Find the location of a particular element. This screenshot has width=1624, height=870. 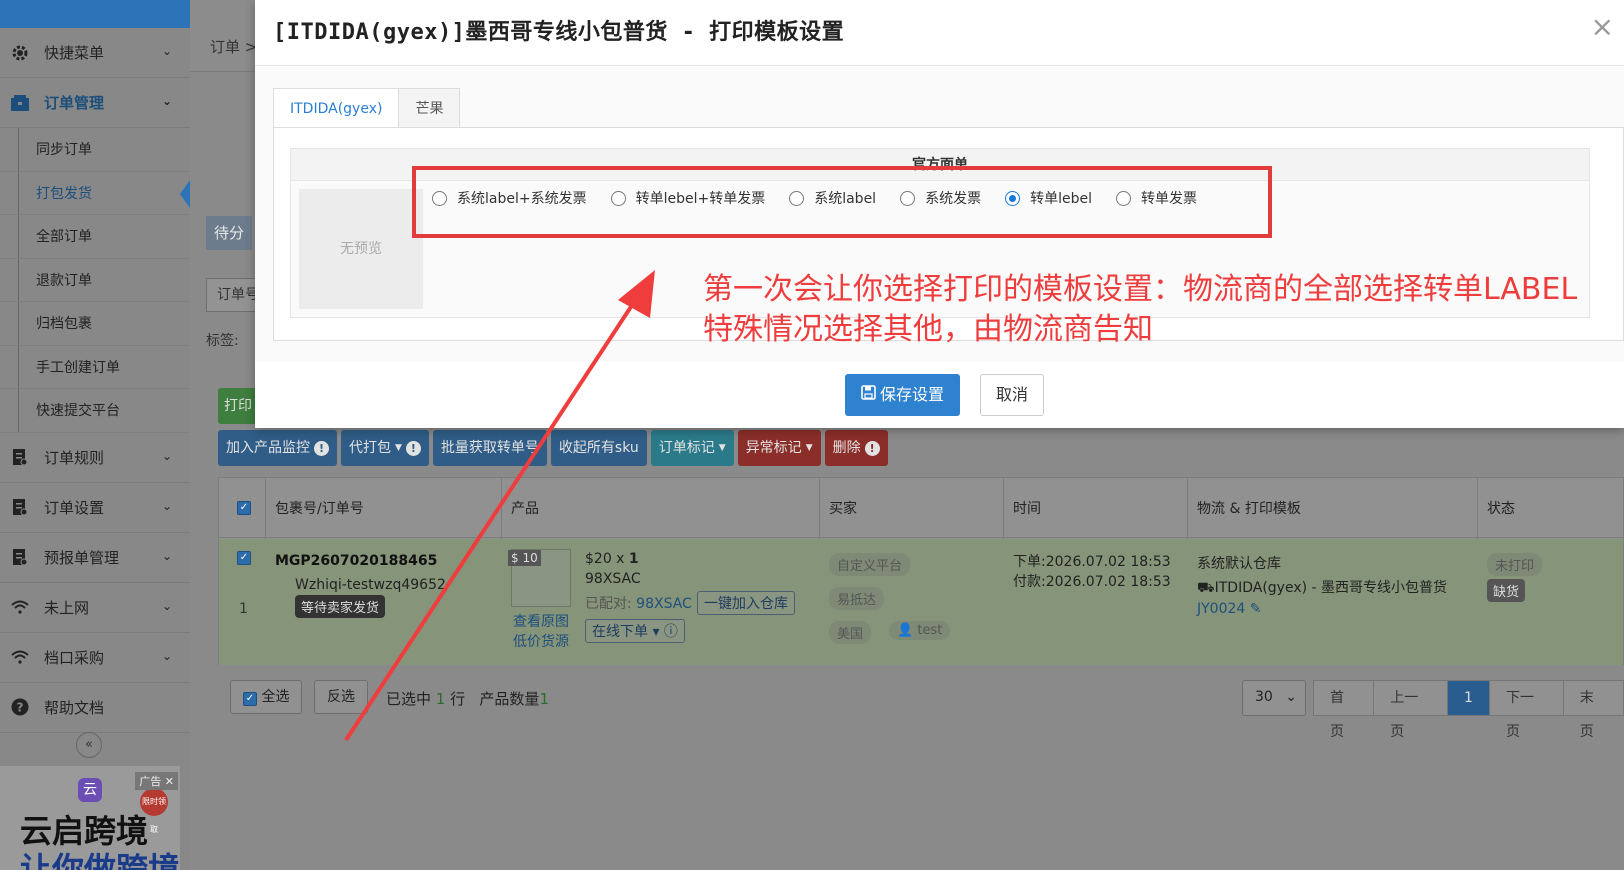

button-label: 删除 is located at coordinates (846, 448).